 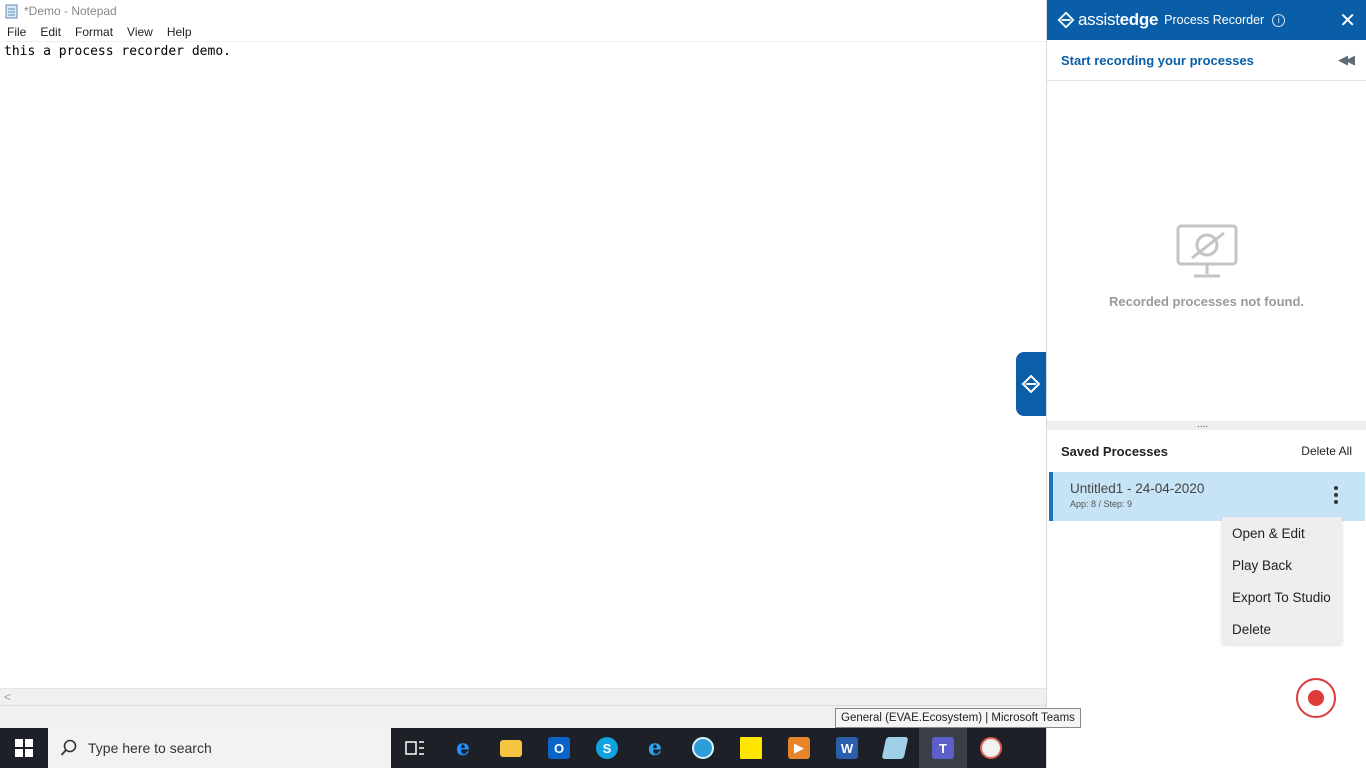 I want to click on taskbar-app-icons: e O S e ▶ W T, so click(x=703, y=748).